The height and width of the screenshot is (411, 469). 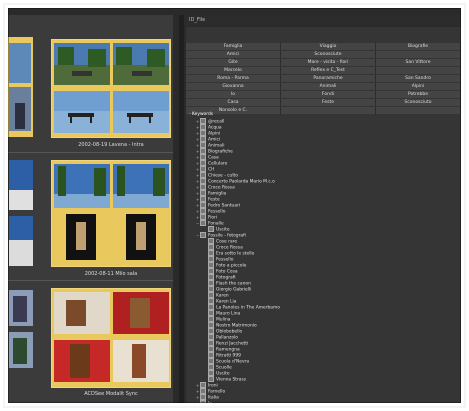 I want to click on tag-row: Gite Mare - visita - fiori San Vittore, so click(x=323, y=62).